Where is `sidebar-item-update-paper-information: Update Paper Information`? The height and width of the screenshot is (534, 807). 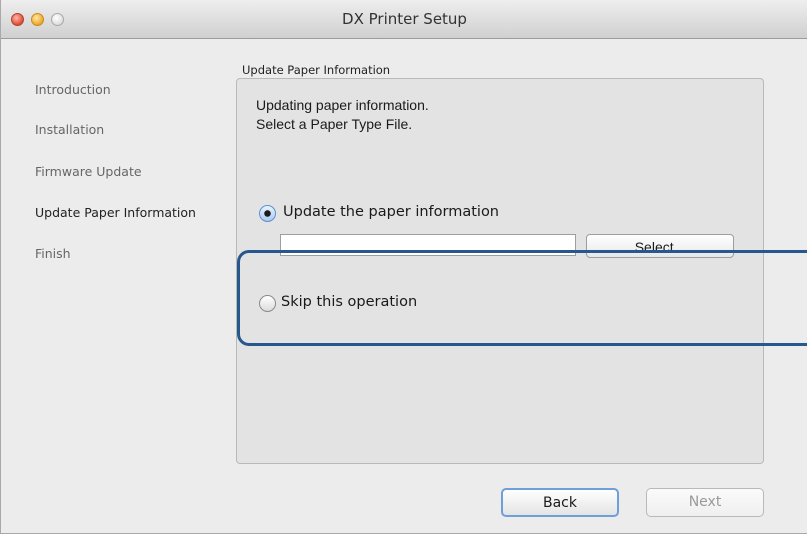
sidebar-item-update-paper-information: Update Paper Information is located at coordinates (115, 212).